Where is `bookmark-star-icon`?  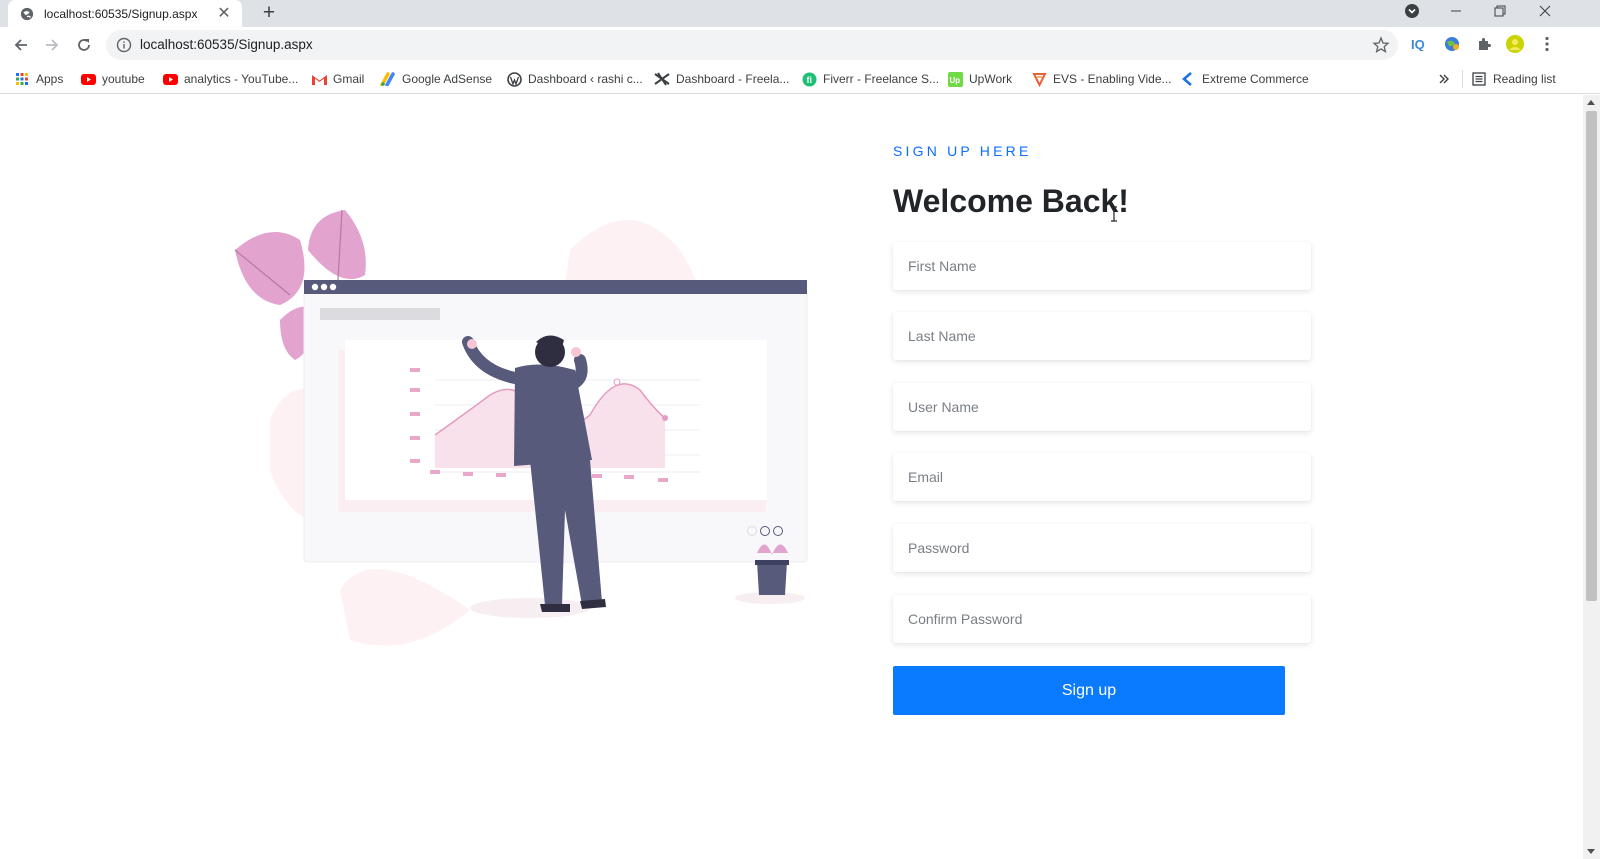
bookmark-star-icon is located at coordinates (1381, 45).